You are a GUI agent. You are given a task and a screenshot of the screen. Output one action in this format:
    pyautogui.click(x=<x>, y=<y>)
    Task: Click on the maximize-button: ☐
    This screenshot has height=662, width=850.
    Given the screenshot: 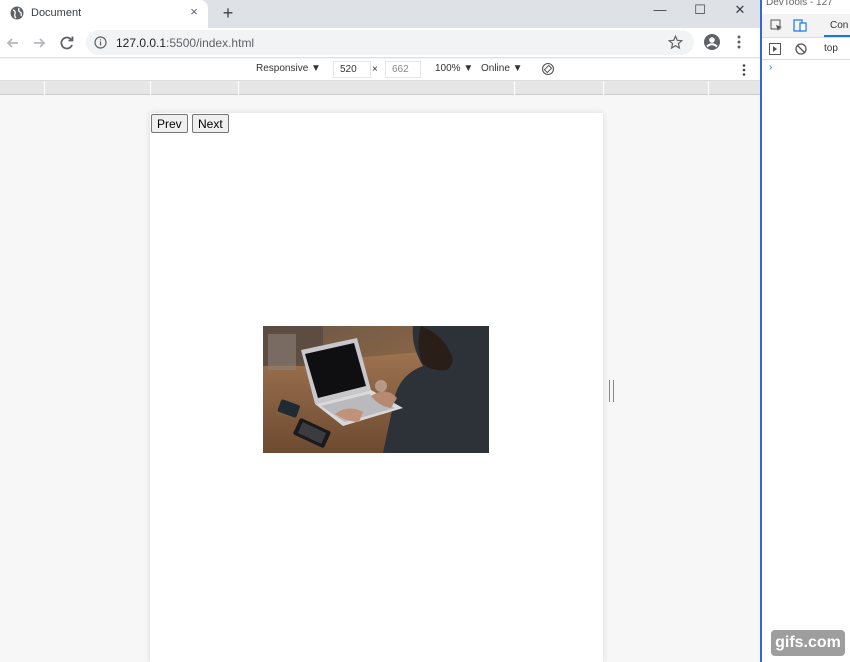 What is the action you would take?
    pyautogui.click(x=700, y=13)
    